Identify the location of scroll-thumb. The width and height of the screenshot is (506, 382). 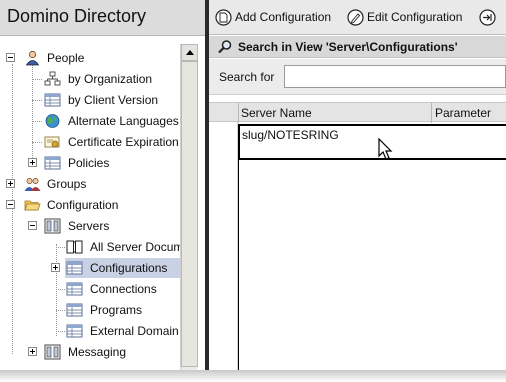
(189, 214).